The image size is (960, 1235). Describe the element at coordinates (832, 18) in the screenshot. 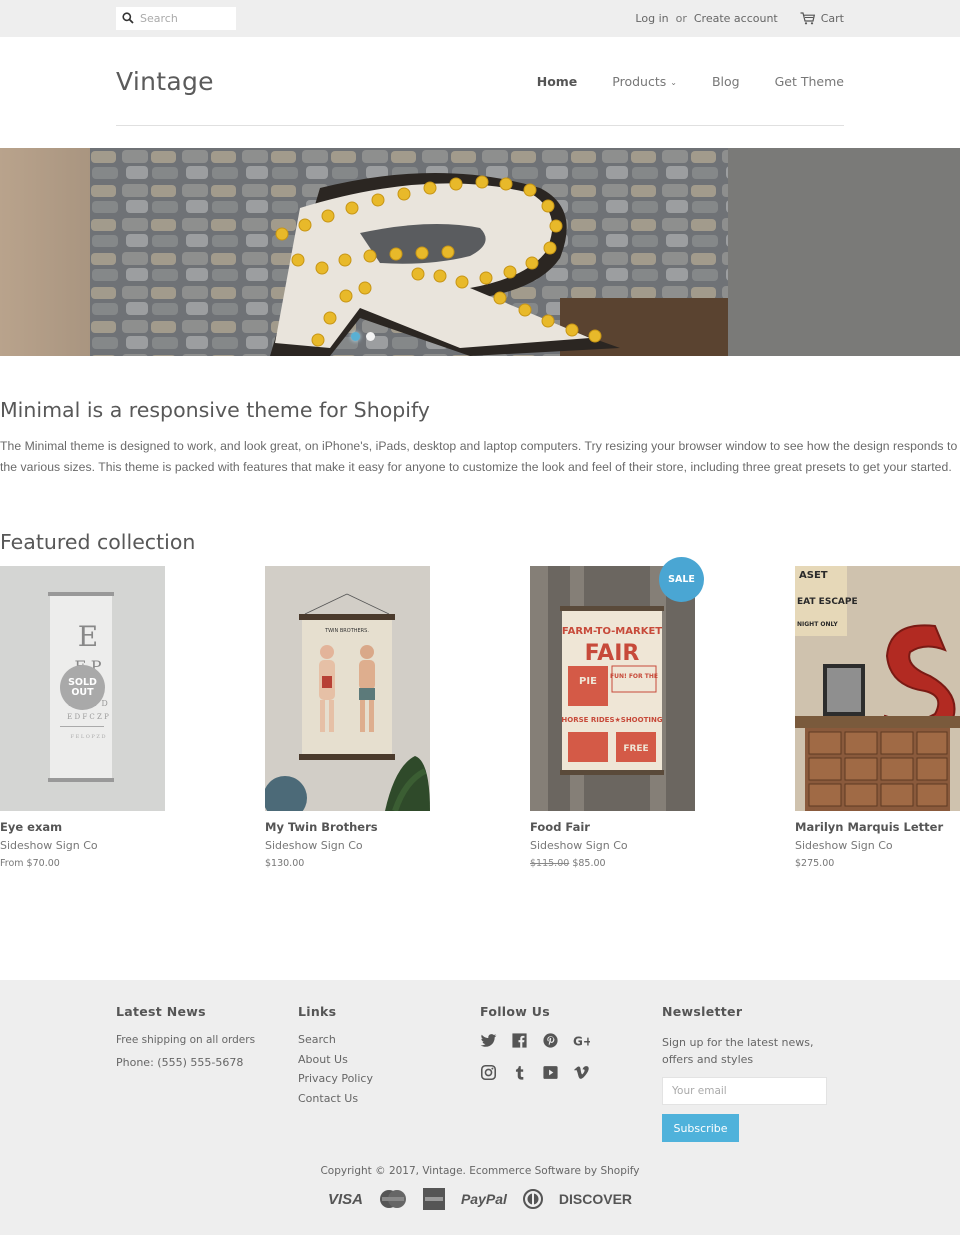

I see `cart-label: Cart` at that location.